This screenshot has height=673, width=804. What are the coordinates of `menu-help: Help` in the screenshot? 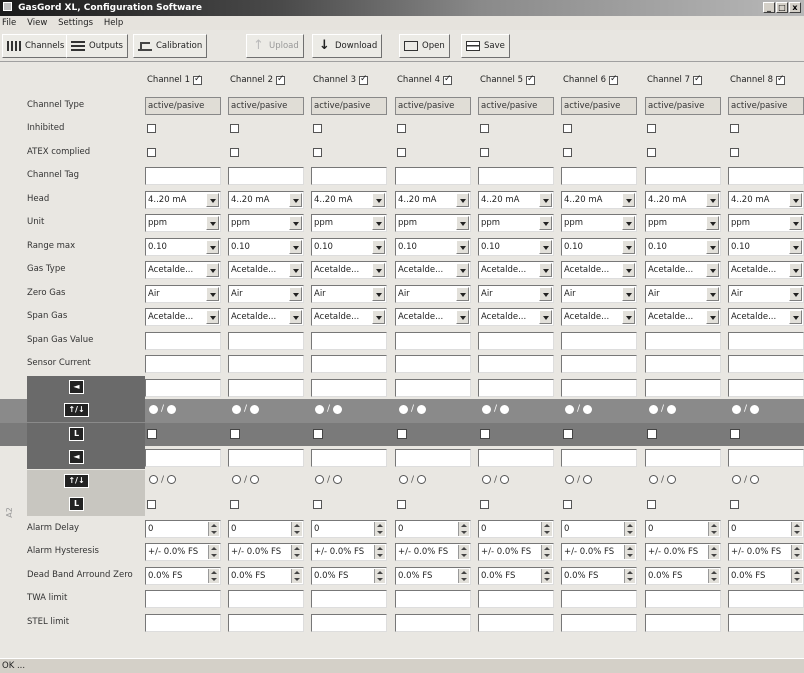 It's located at (113, 23).